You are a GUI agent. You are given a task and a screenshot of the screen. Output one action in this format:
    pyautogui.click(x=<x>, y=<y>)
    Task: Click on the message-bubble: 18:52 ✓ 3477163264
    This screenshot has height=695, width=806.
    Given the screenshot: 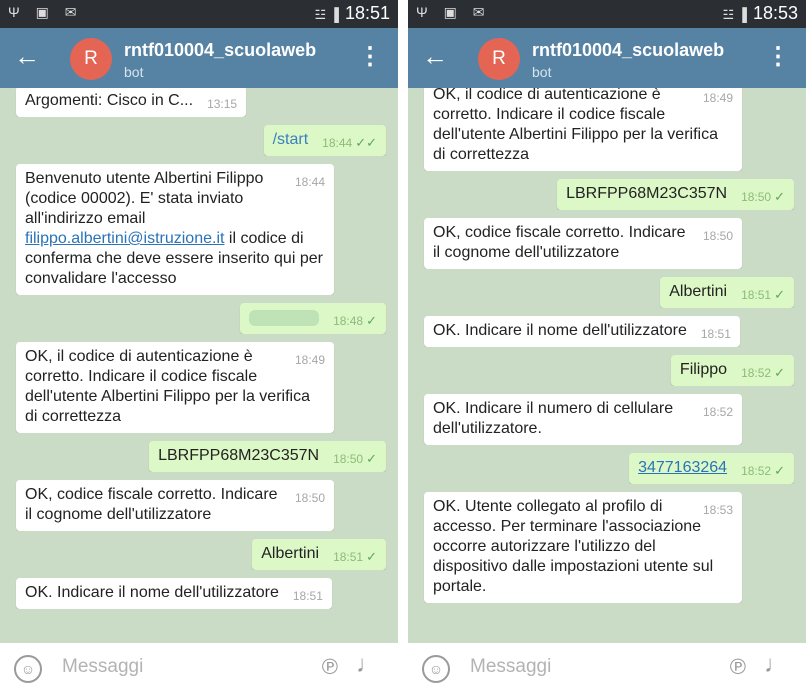 What is the action you would take?
    pyautogui.click(x=711, y=468)
    